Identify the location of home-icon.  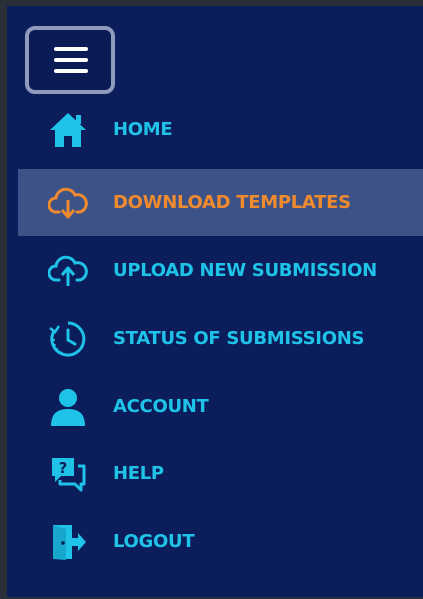
(68, 130).